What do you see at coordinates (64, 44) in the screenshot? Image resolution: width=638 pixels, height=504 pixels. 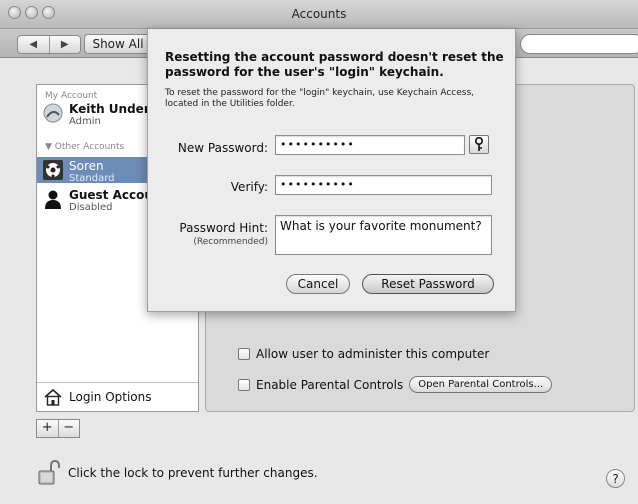 I see `forward-button: ▶` at bounding box center [64, 44].